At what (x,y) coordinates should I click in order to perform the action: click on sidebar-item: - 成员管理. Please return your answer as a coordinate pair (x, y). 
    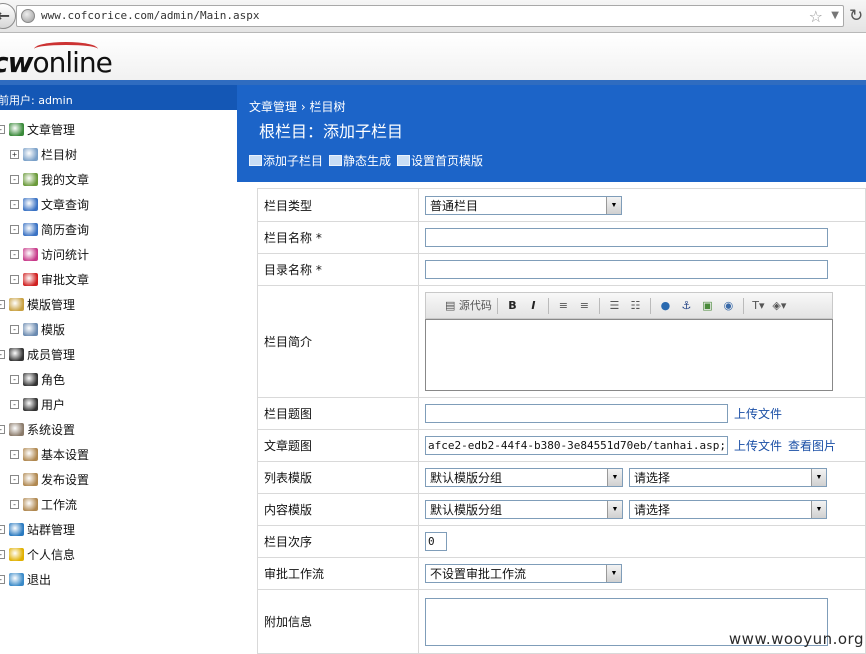
    Looking at the image, I should click on (37, 354).